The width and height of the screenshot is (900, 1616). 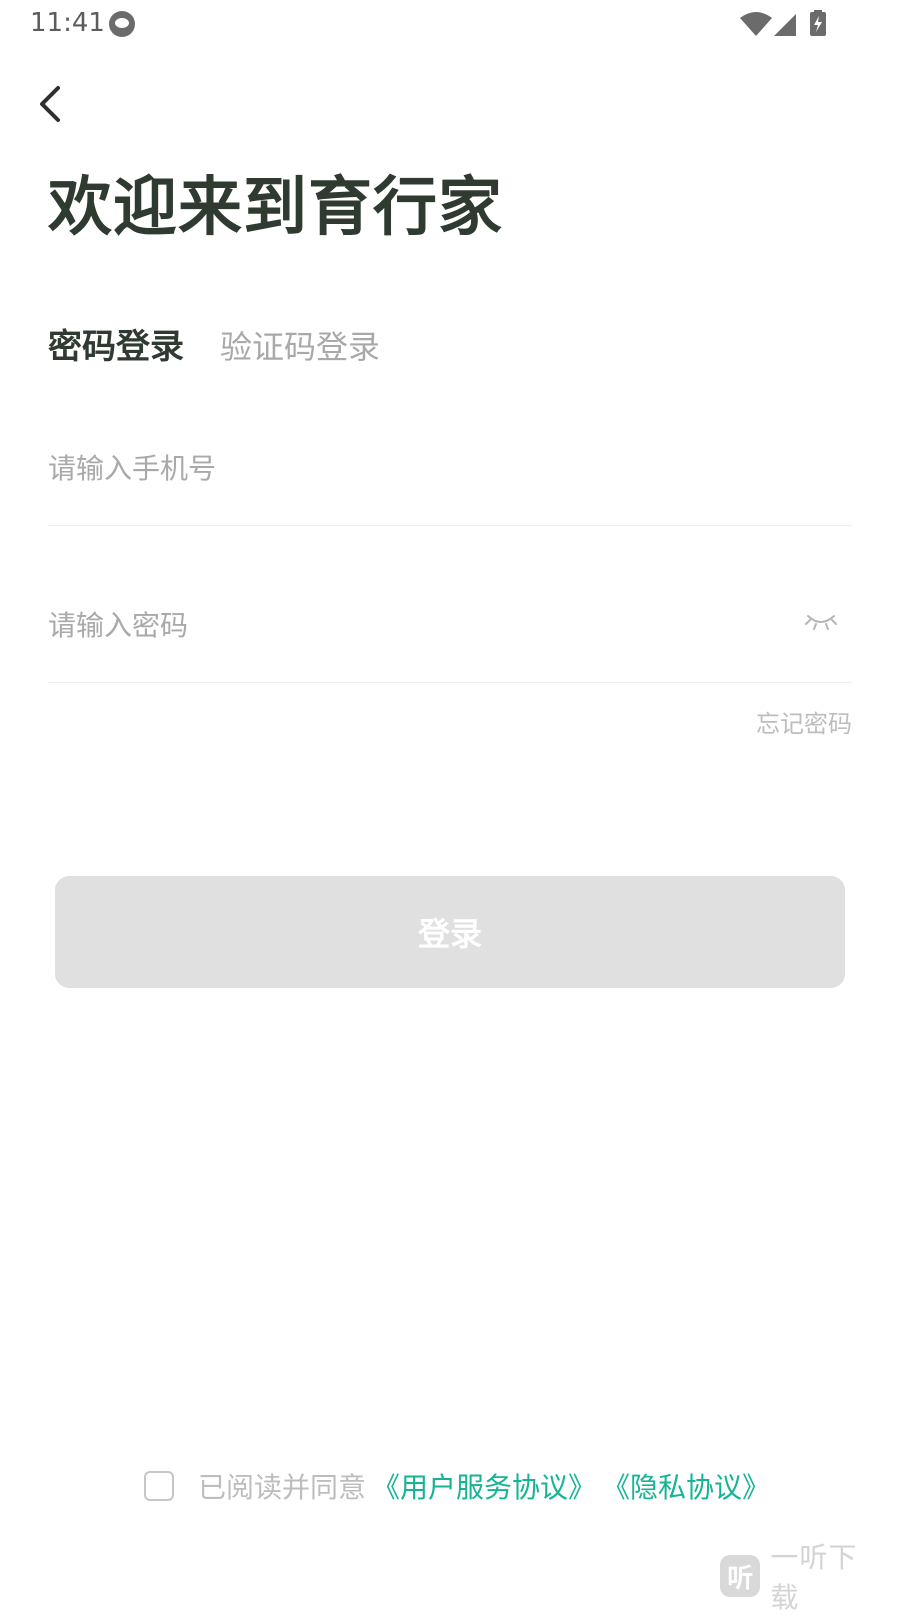 What do you see at coordinates (67, 23) in the screenshot?
I see `status-time: 11:41` at bounding box center [67, 23].